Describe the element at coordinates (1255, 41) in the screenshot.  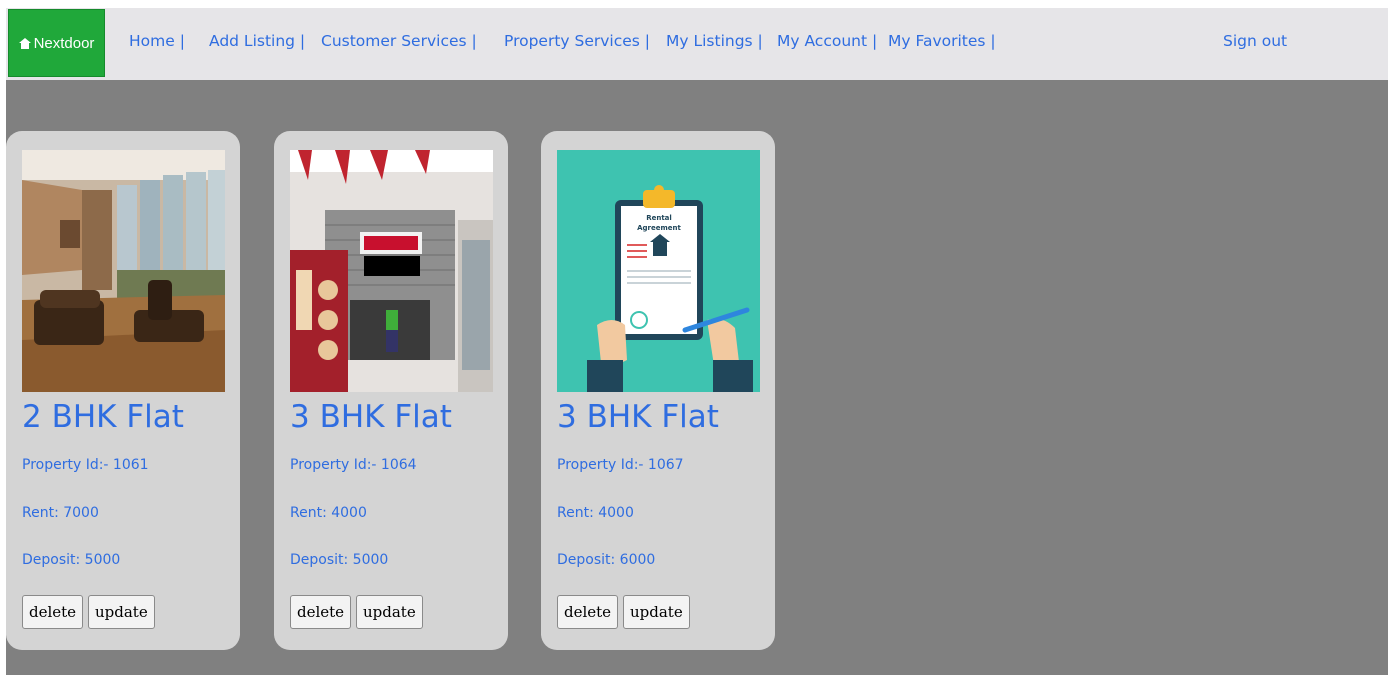
I see `sign-out-link: Sign out` at that location.